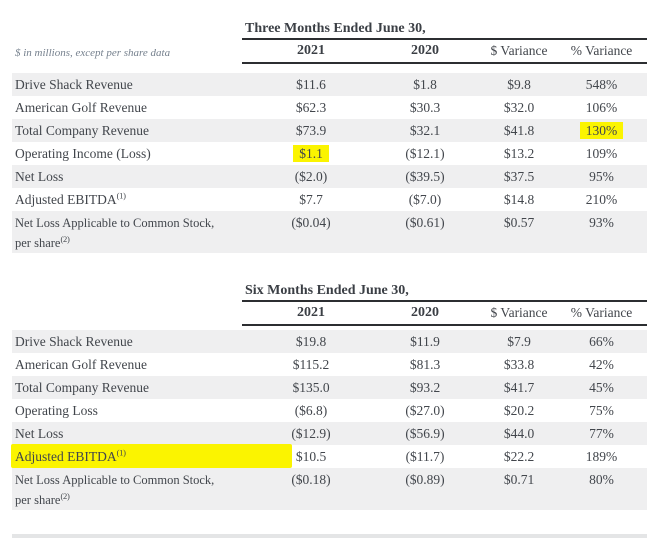  I want to click on cell-value: ($0.18), so click(311, 479).